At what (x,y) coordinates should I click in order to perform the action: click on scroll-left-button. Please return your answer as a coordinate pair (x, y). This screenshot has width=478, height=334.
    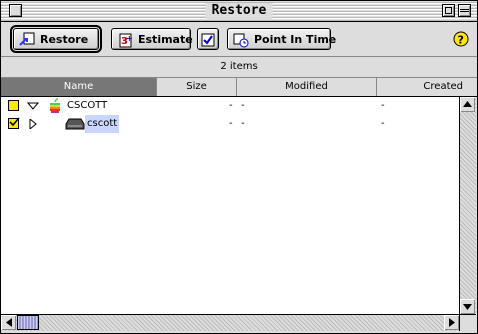
    Looking at the image, I should click on (8, 322).